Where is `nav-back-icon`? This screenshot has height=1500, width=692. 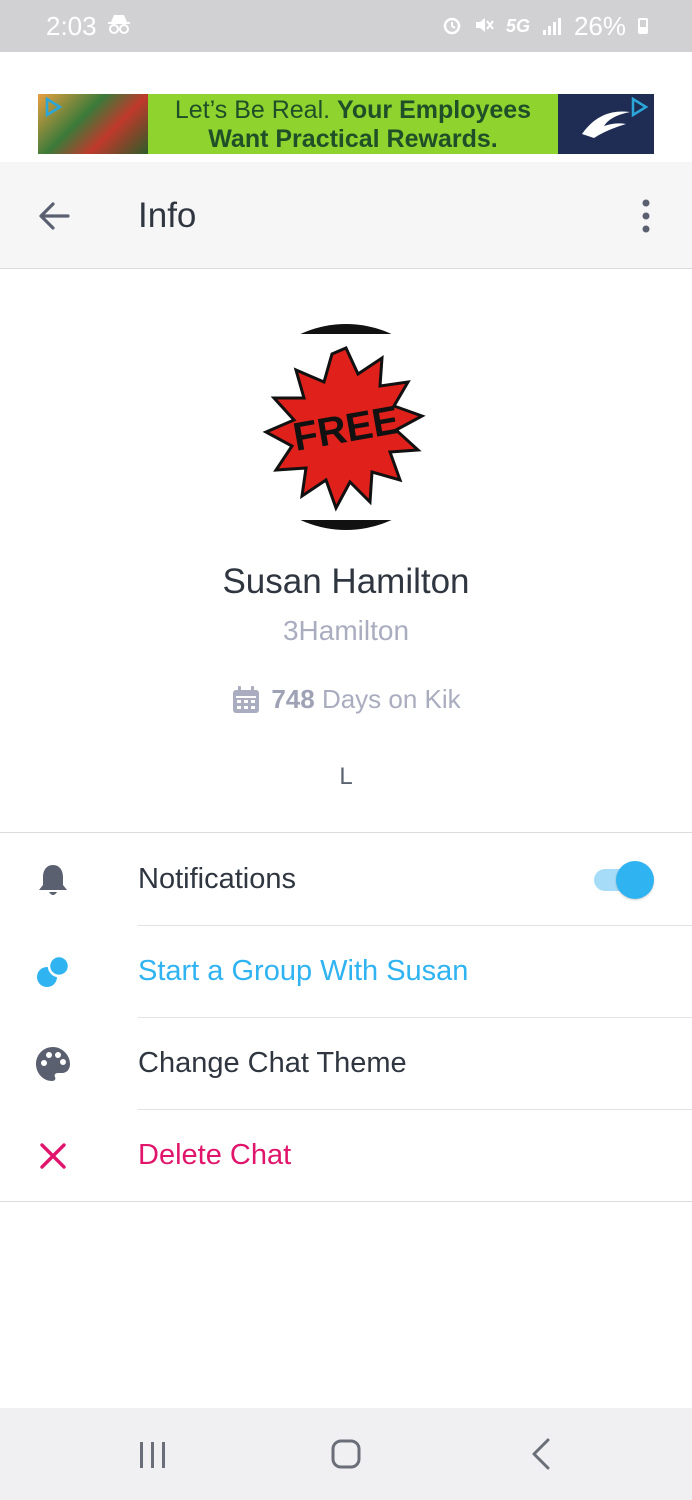 nav-back-icon is located at coordinates (541, 1454).